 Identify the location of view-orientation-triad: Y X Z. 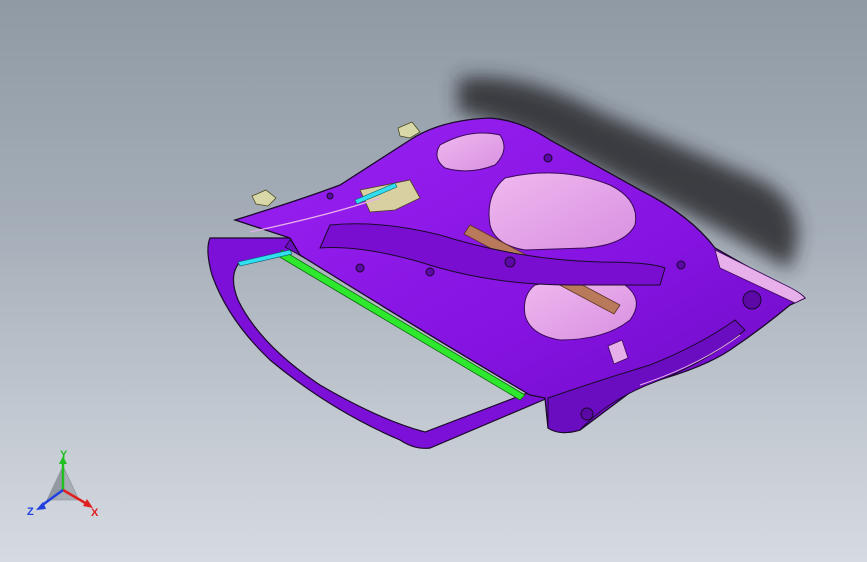
(65, 488).